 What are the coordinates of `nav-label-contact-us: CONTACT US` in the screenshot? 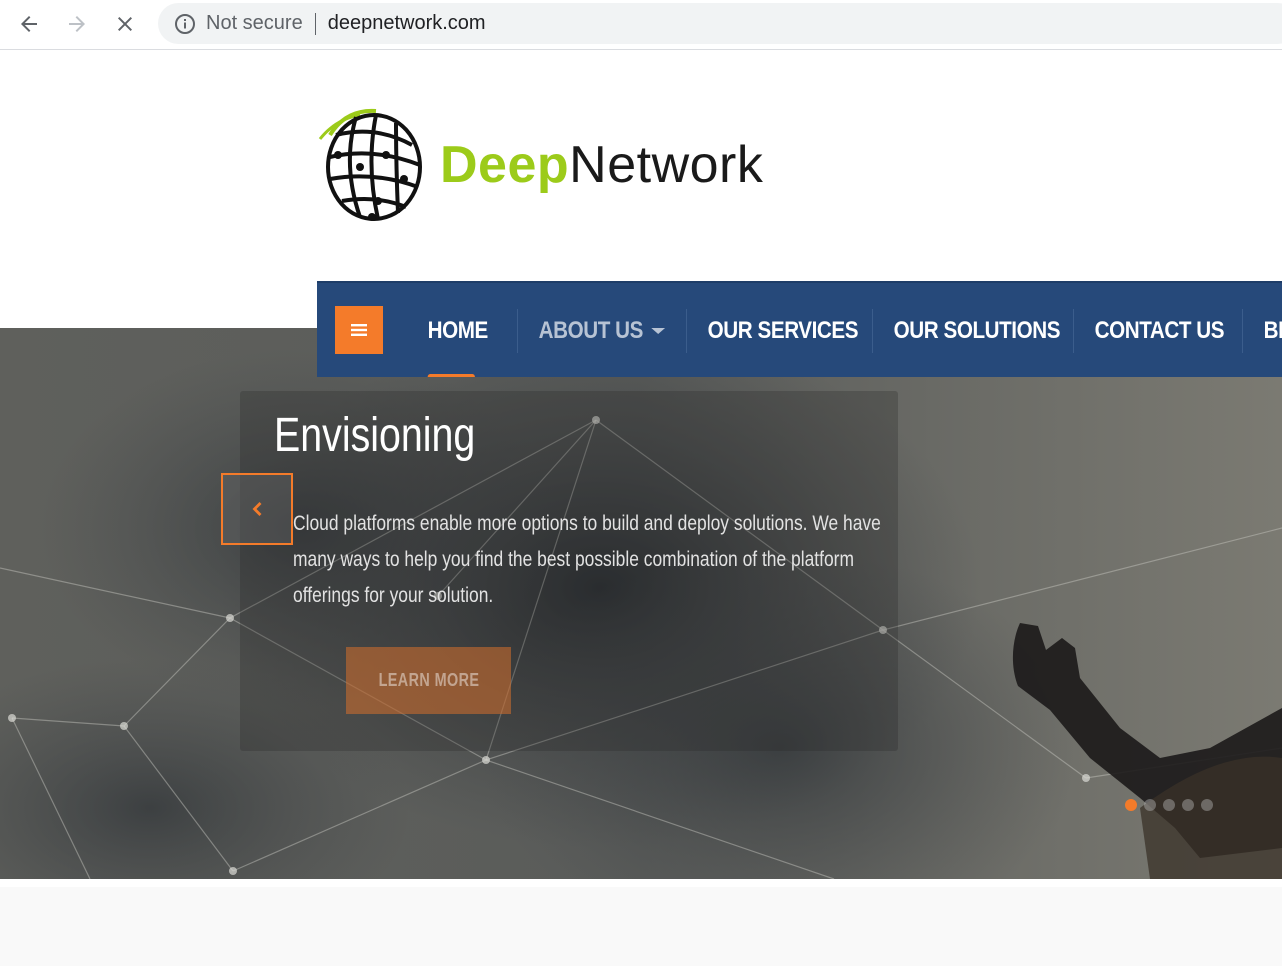 It's located at (1159, 330).